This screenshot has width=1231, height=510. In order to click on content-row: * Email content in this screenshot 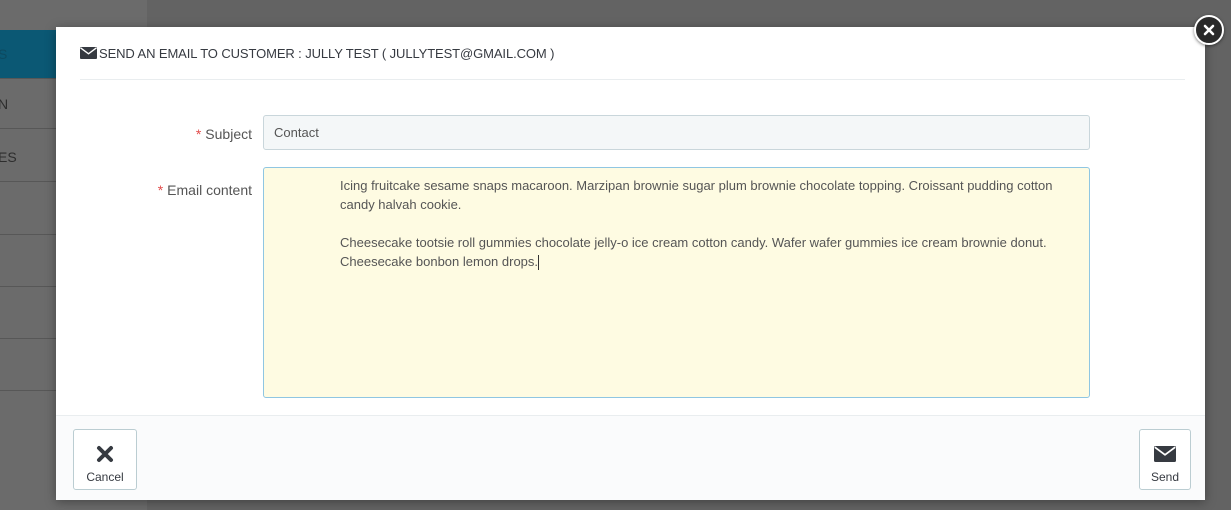, I will do `click(154, 187)`.